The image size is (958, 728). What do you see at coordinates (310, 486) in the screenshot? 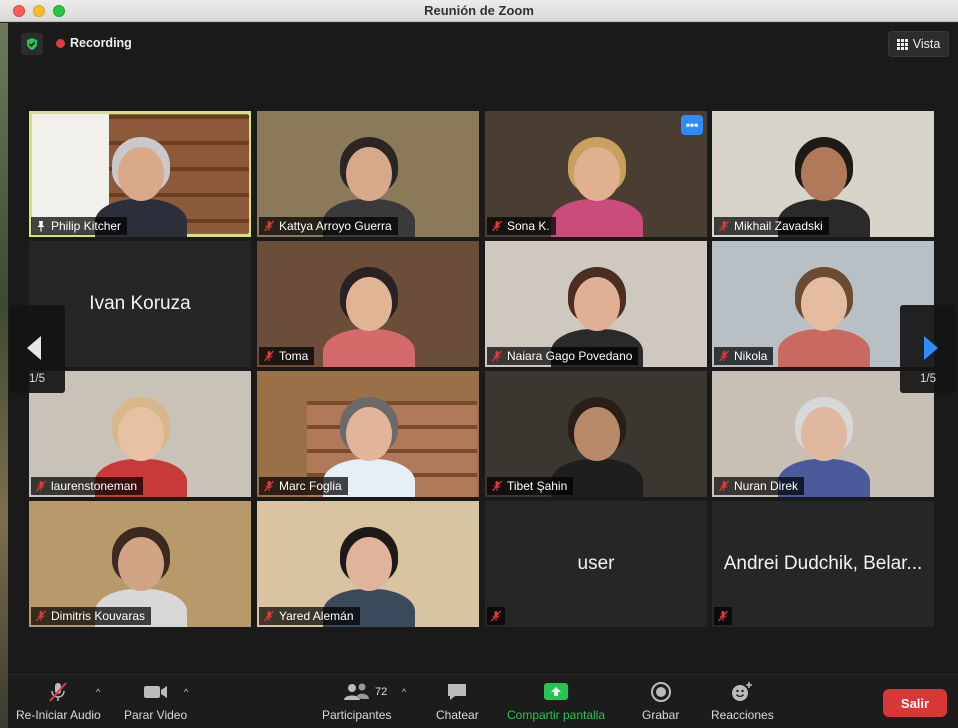
I see `participant-name: Marc Foglia` at bounding box center [310, 486].